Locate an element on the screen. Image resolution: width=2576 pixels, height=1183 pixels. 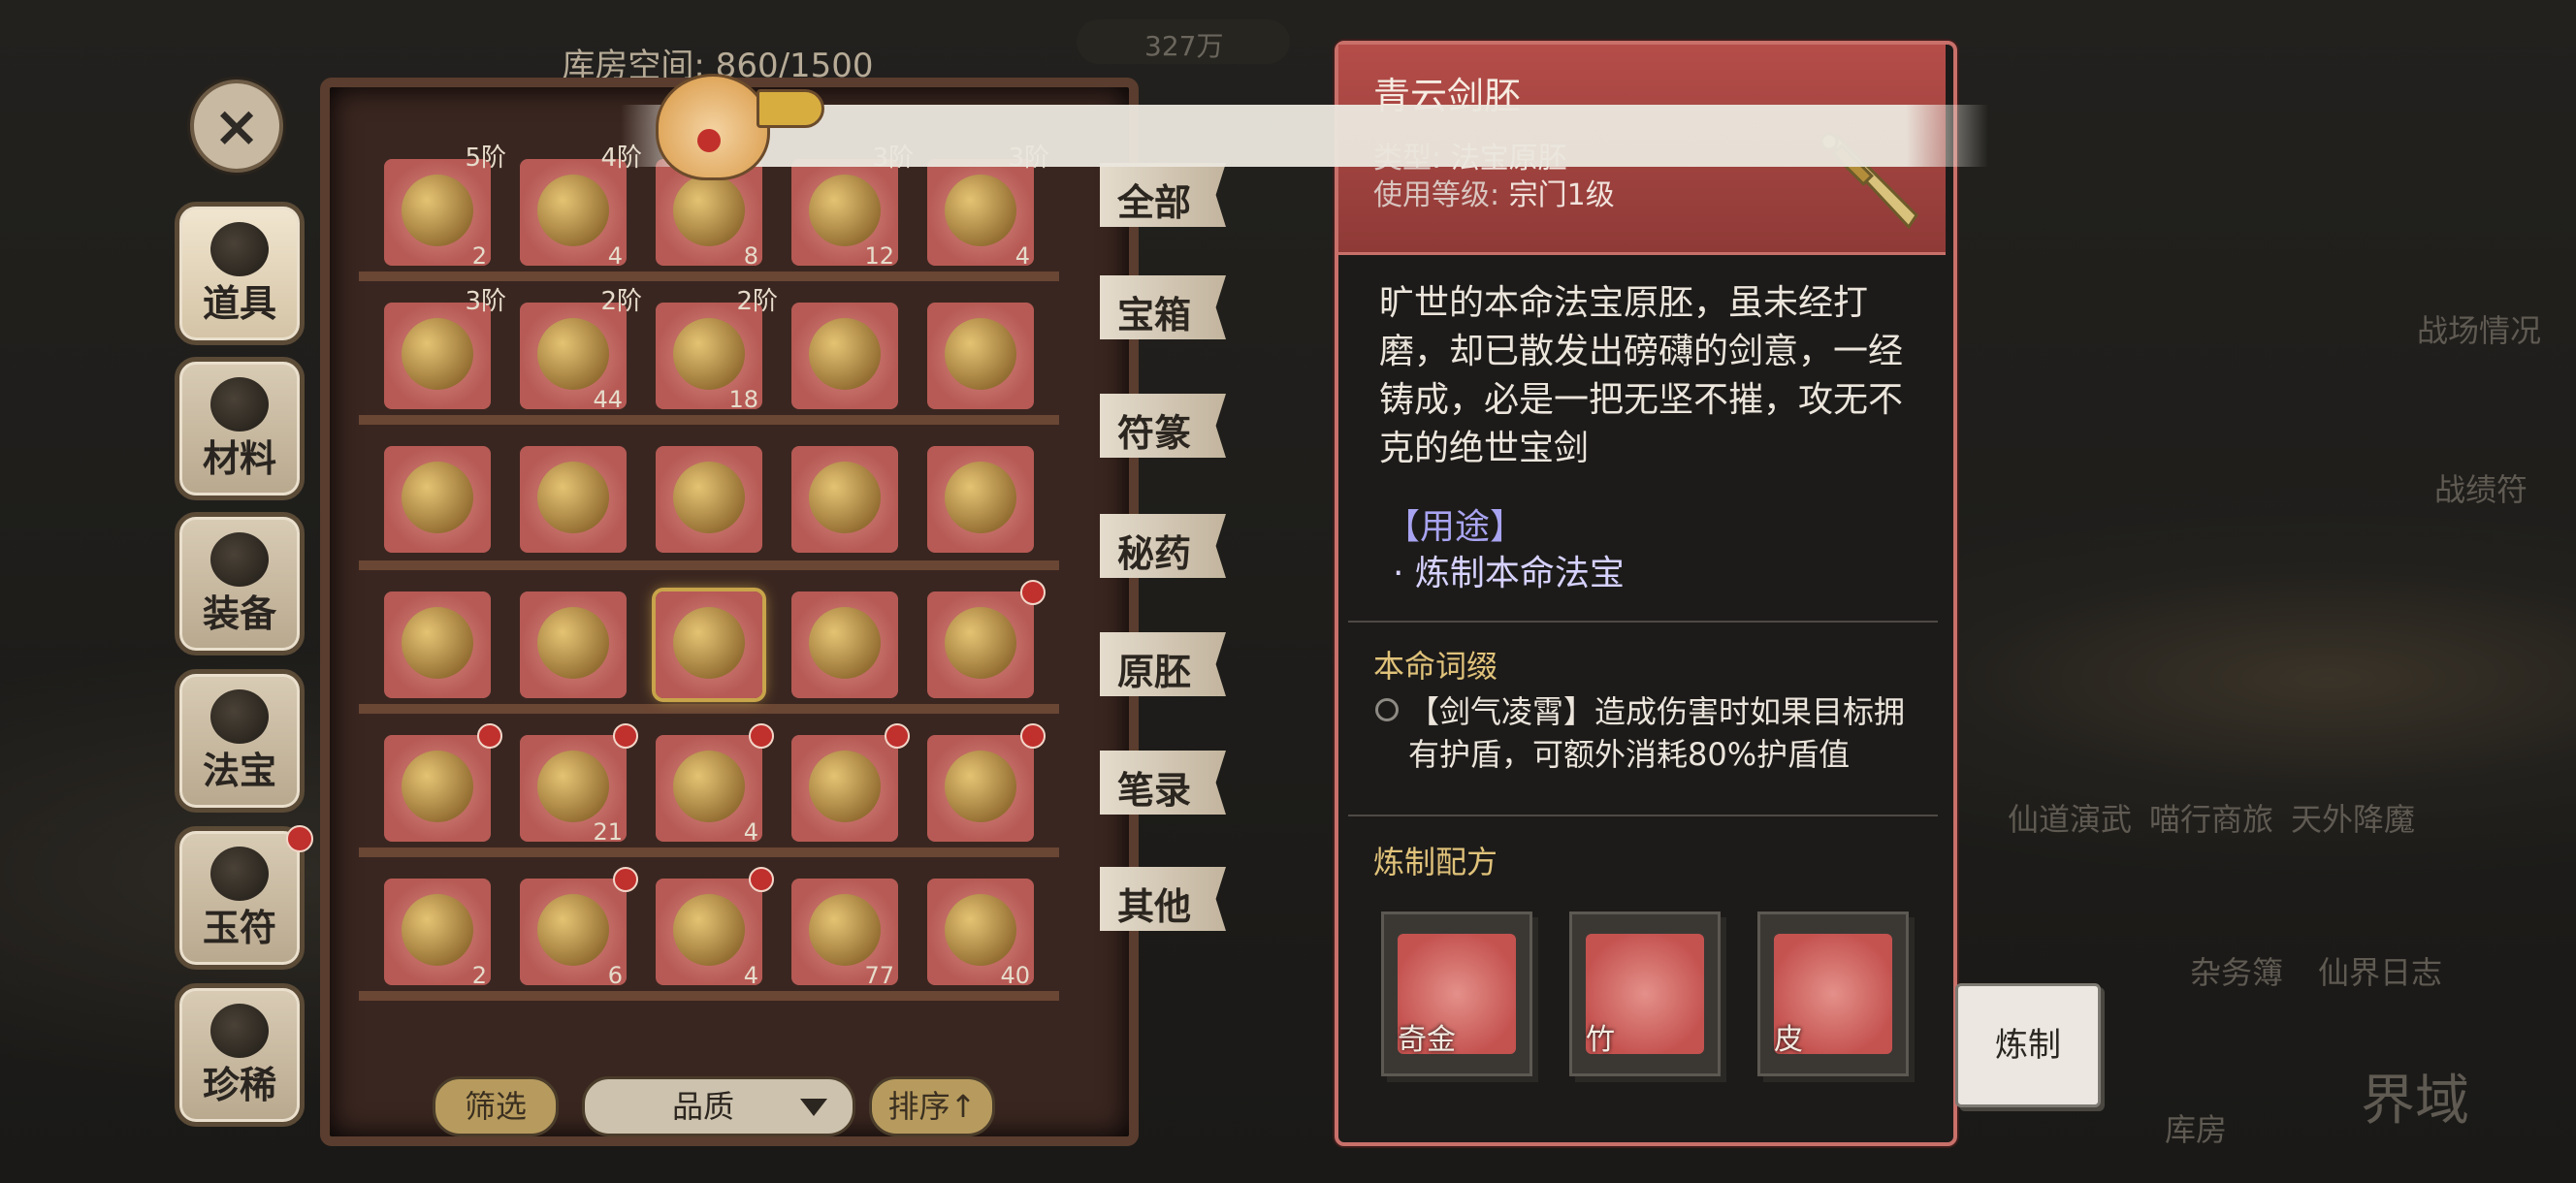
inventory-slot: 3阶4 is located at coordinates (988, 207).